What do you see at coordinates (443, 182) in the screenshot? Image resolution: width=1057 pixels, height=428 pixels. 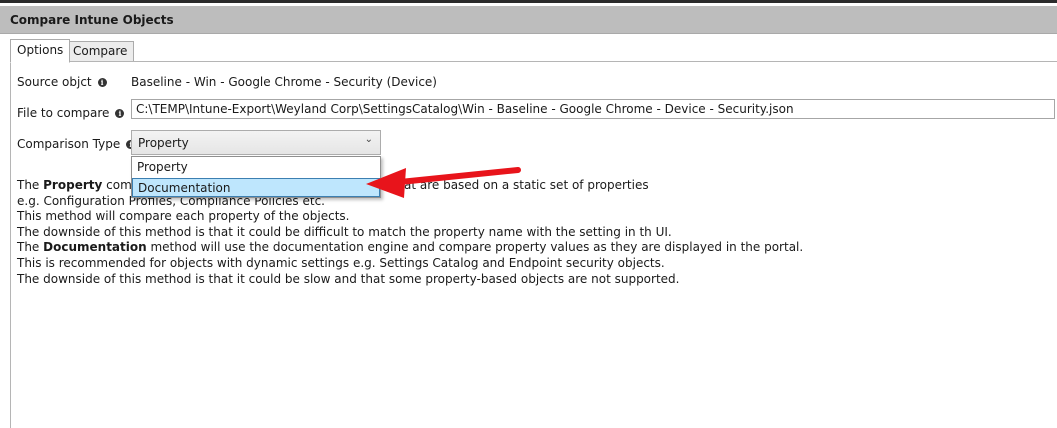 I see `annotation-arrow-icon` at bounding box center [443, 182].